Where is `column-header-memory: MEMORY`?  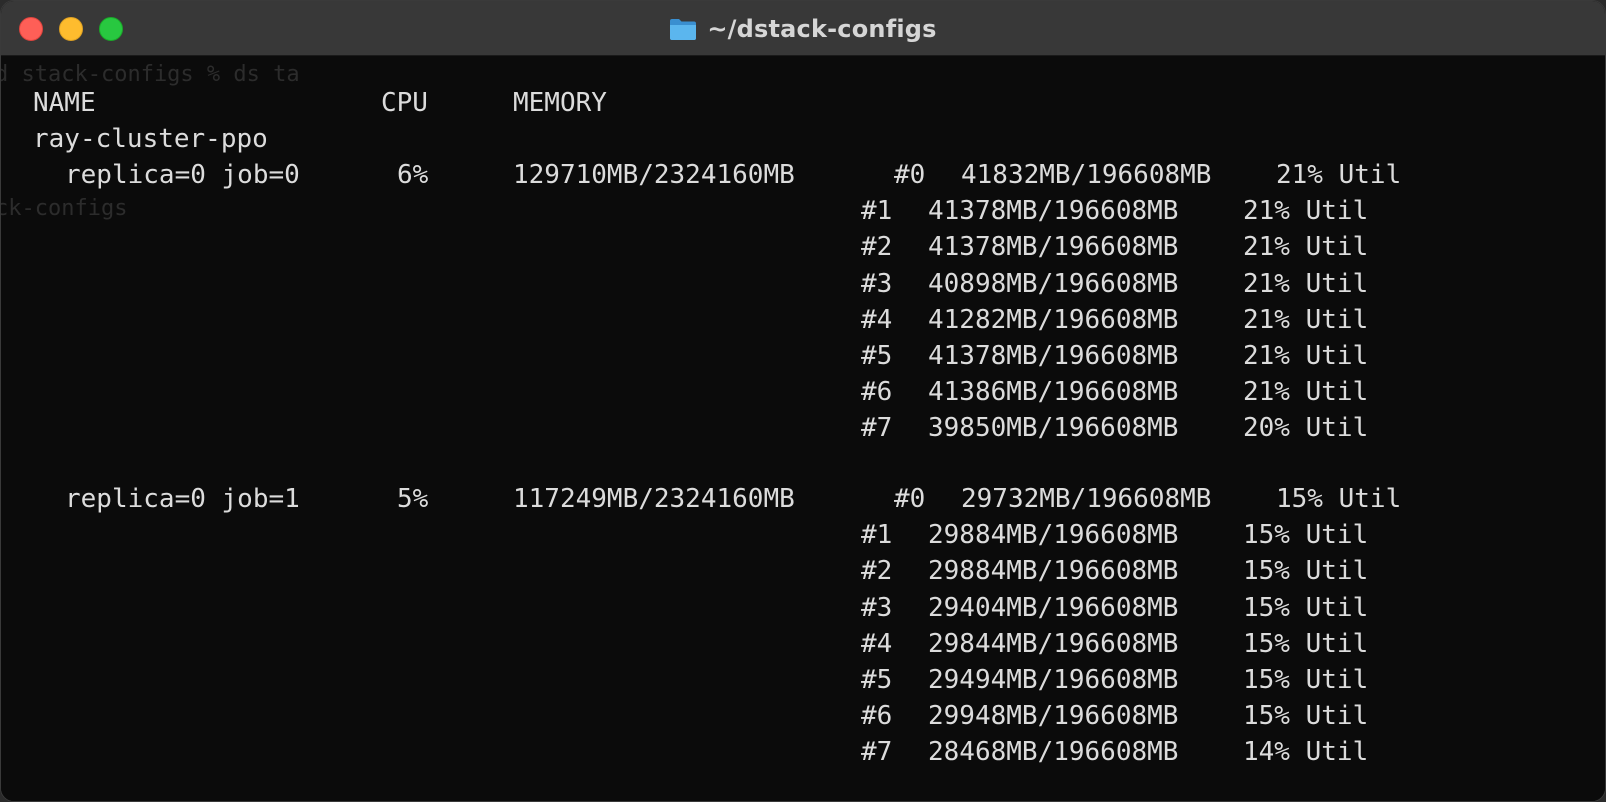
column-header-memory: MEMORY is located at coordinates (560, 103).